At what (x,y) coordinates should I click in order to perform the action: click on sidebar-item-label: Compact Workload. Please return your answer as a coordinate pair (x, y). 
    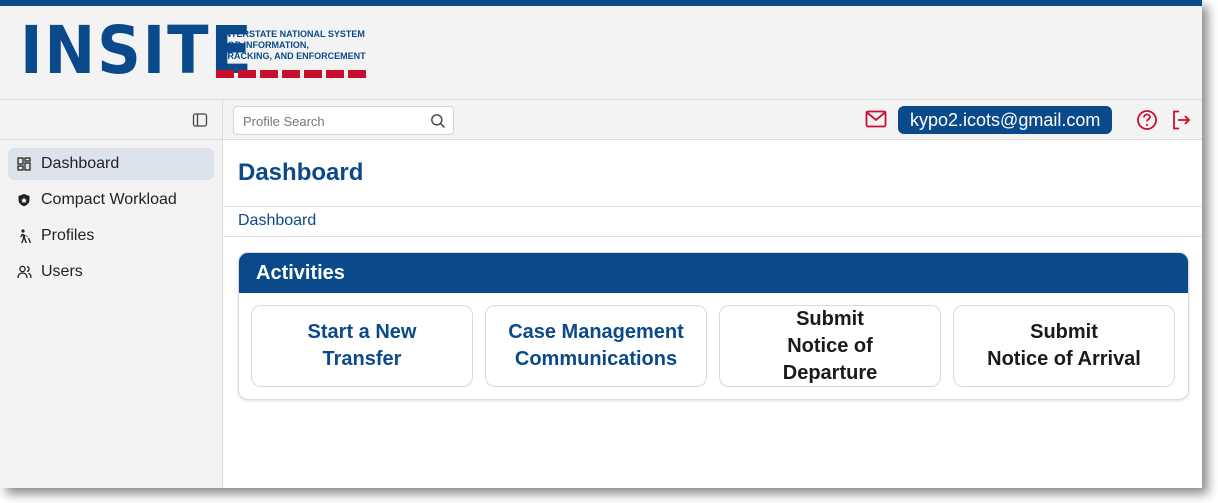
    Looking at the image, I should click on (109, 199).